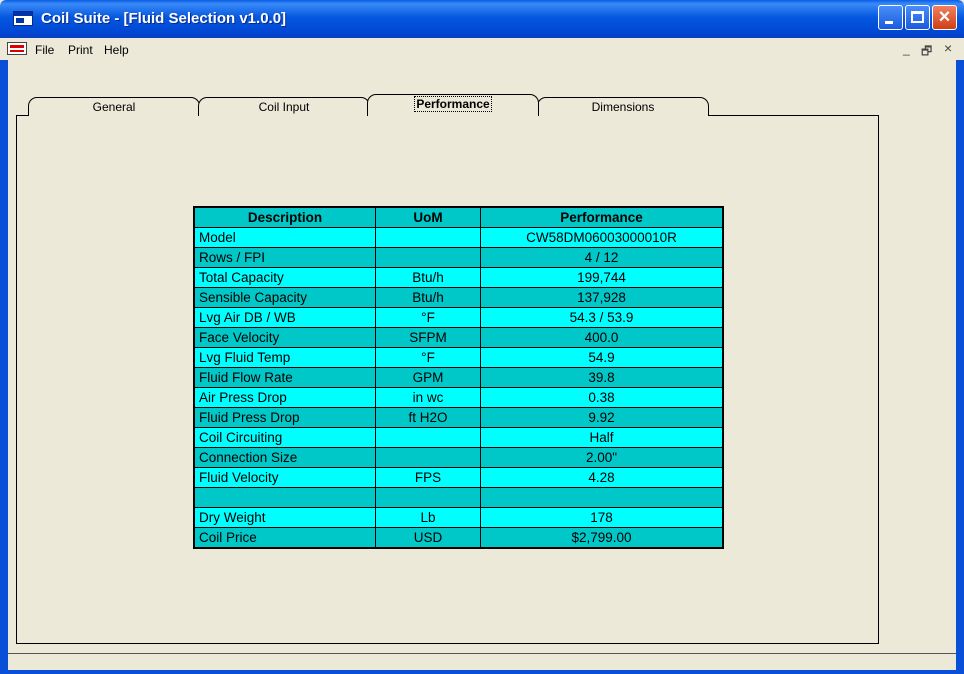  Describe the element at coordinates (285, 297) in the screenshot. I see `row-description: Sensible Capacity` at that location.